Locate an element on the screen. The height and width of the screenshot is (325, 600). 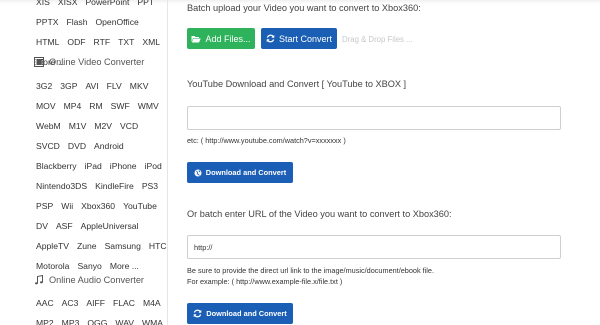
format-link: Android is located at coordinates (109, 146).